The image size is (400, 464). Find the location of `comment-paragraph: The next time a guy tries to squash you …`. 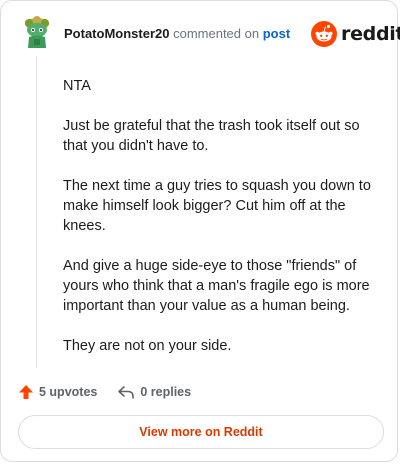

comment-paragraph: The next time a guy tries to squash you … is located at coordinates (217, 206).